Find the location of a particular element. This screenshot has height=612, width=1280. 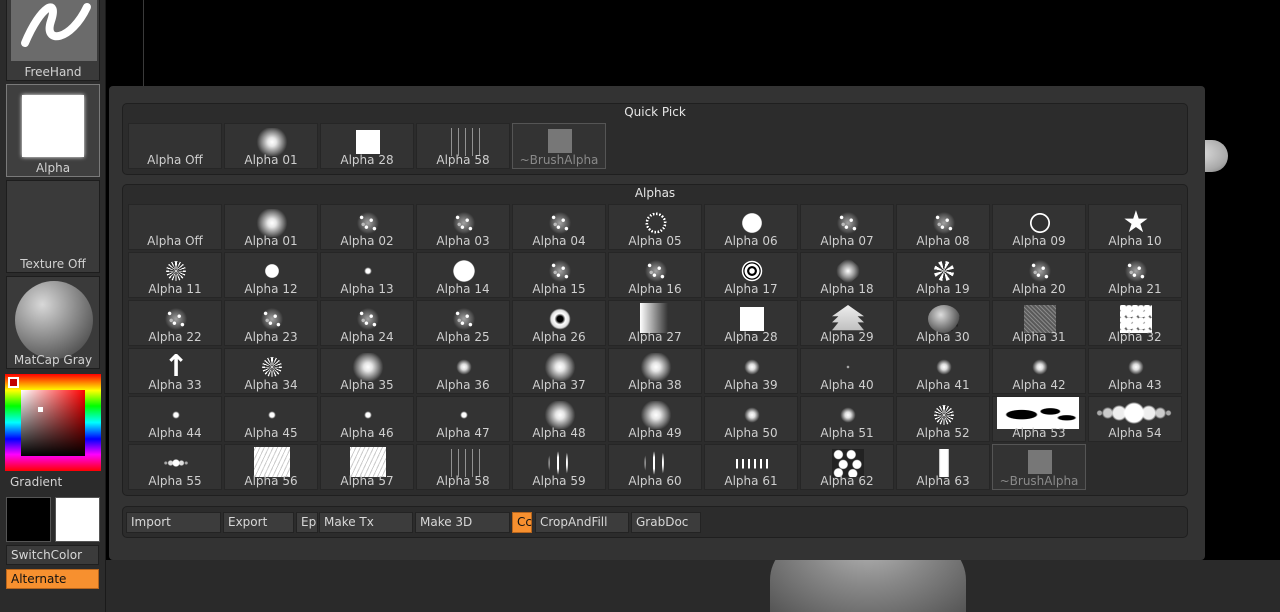

alpha-cell: ↑ Alpha 33 is located at coordinates (175, 371).